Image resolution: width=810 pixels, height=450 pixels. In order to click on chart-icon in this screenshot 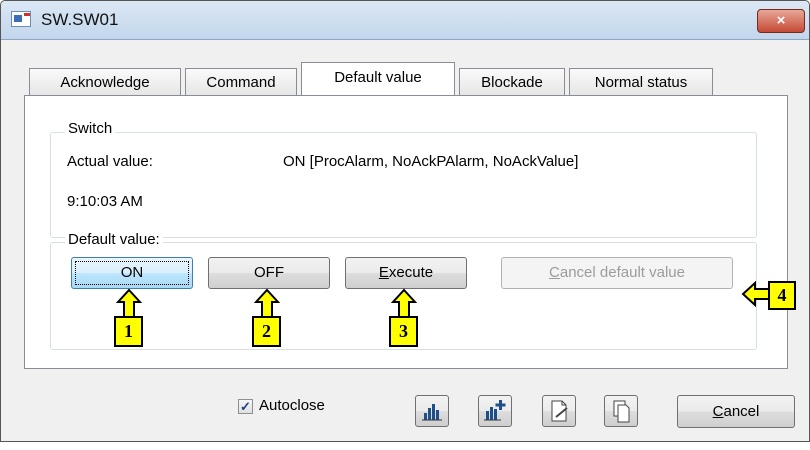, I will do `click(432, 412)`.